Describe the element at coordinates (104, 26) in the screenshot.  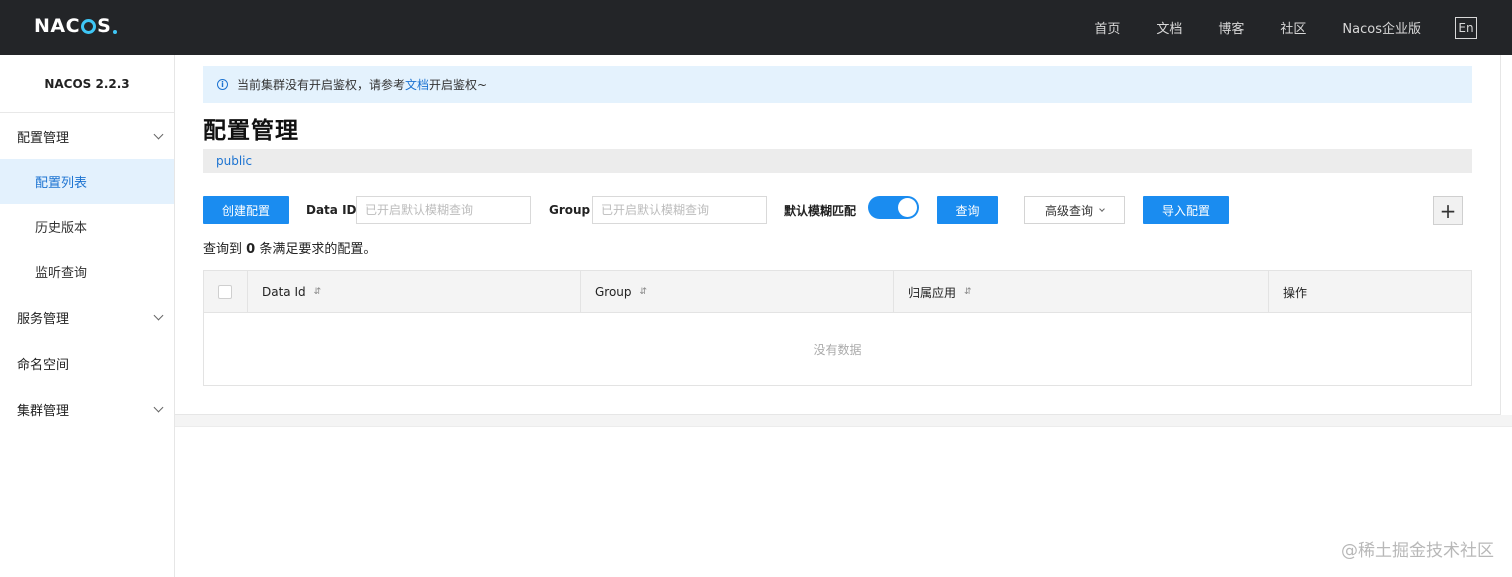
I see `logo-text-end: S` at that location.